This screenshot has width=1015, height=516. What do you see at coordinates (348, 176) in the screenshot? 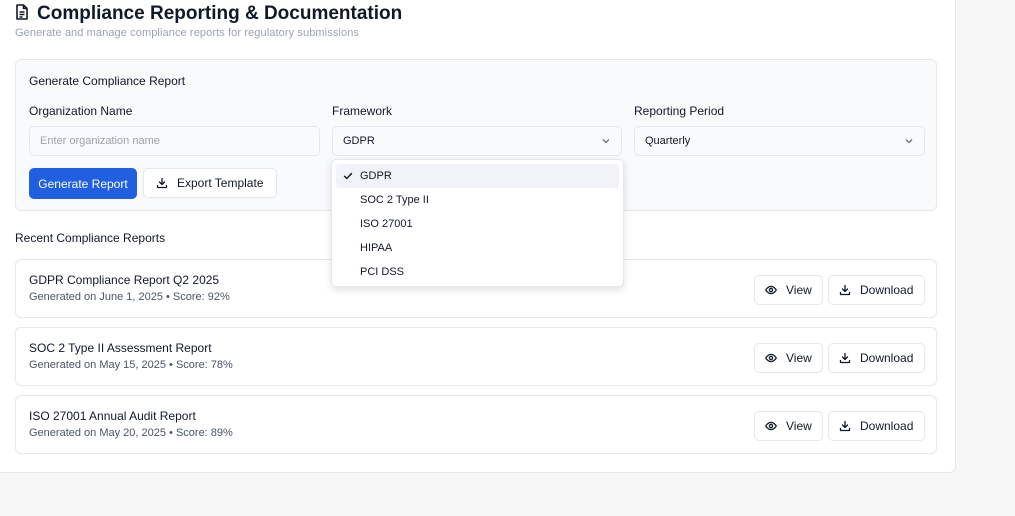
I see `check-icon` at bounding box center [348, 176].